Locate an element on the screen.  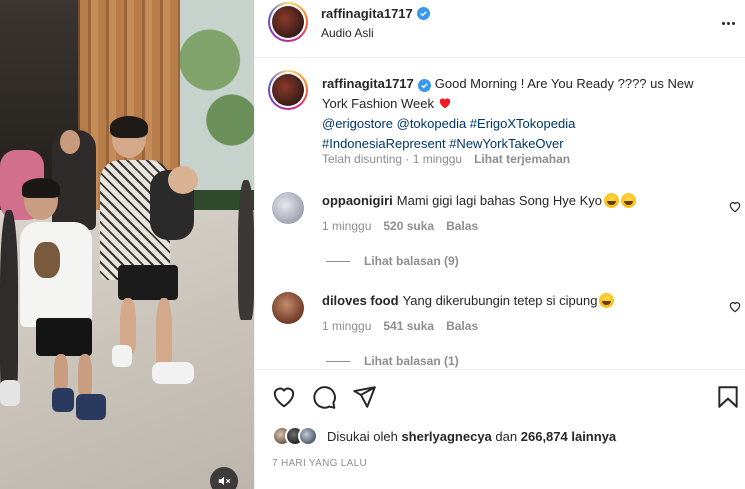
mute-button is located at coordinates (224, 478).